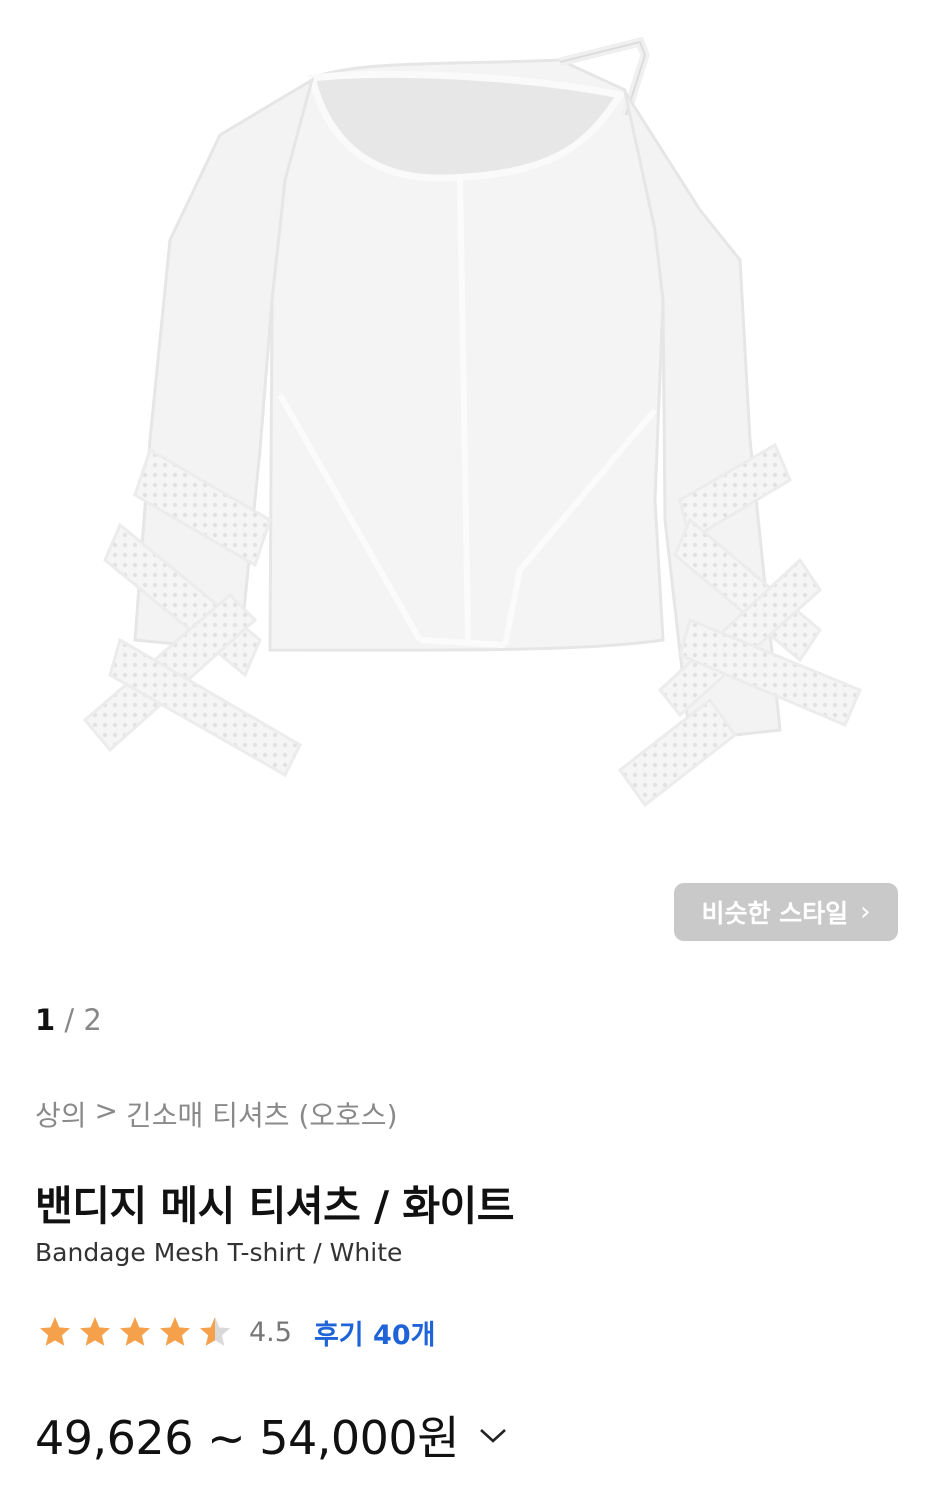  I want to click on star-half-icon, so click(215, 1331).